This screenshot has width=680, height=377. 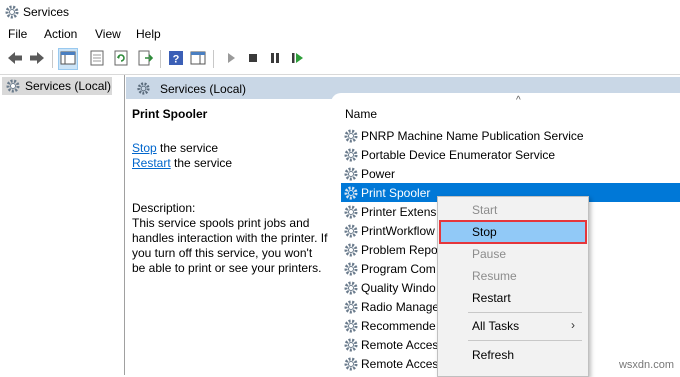 I want to click on description-label: Description:, so click(x=164, y=208).